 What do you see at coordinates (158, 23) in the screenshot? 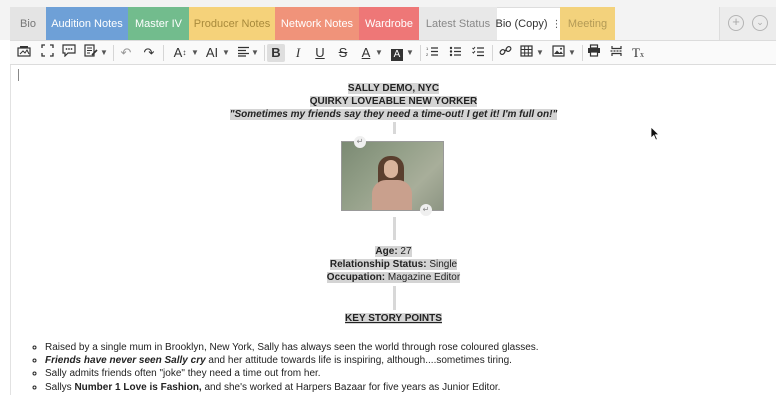
I see `tab-master-iv: Master IV` at bounding box center [158, 23].